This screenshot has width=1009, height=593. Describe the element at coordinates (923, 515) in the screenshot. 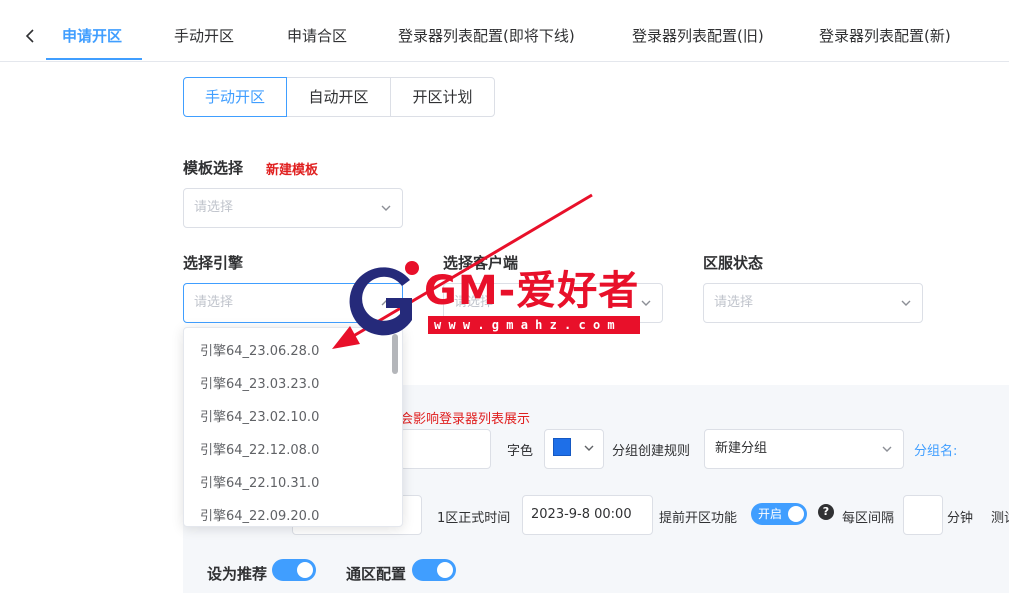

I see `interval-input` at that location.